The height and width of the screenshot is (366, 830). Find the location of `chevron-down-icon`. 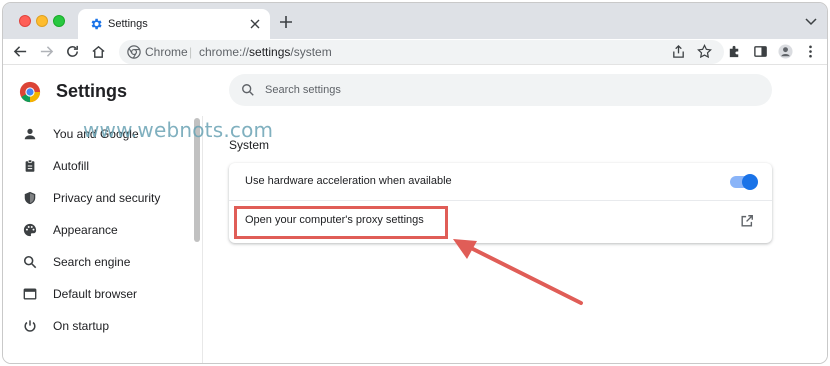

chevron-down-icon is located at coordinates (811, 22).